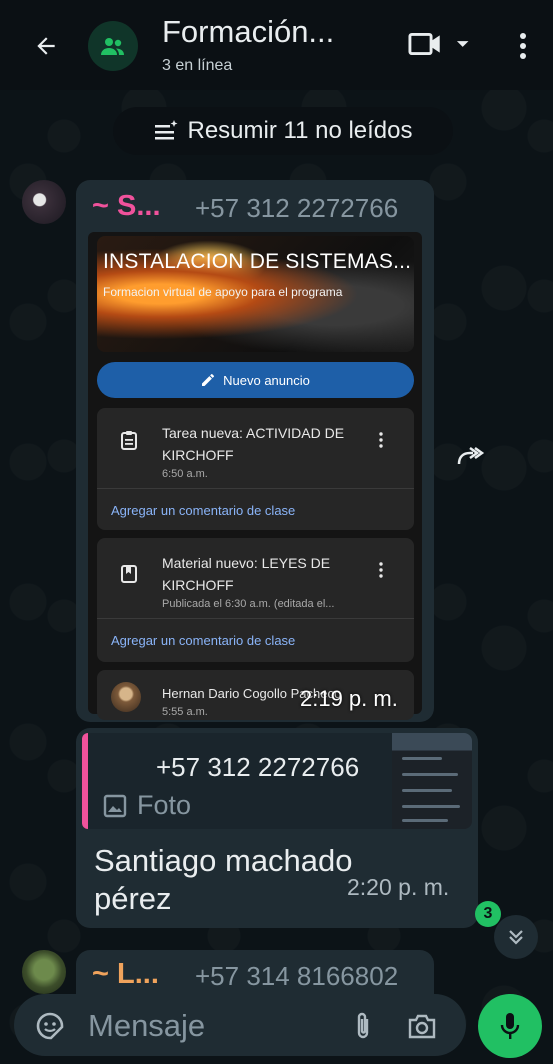 This screenshot has height=1064, width=553. I want to click on microphone-button, so click(510, 1026).